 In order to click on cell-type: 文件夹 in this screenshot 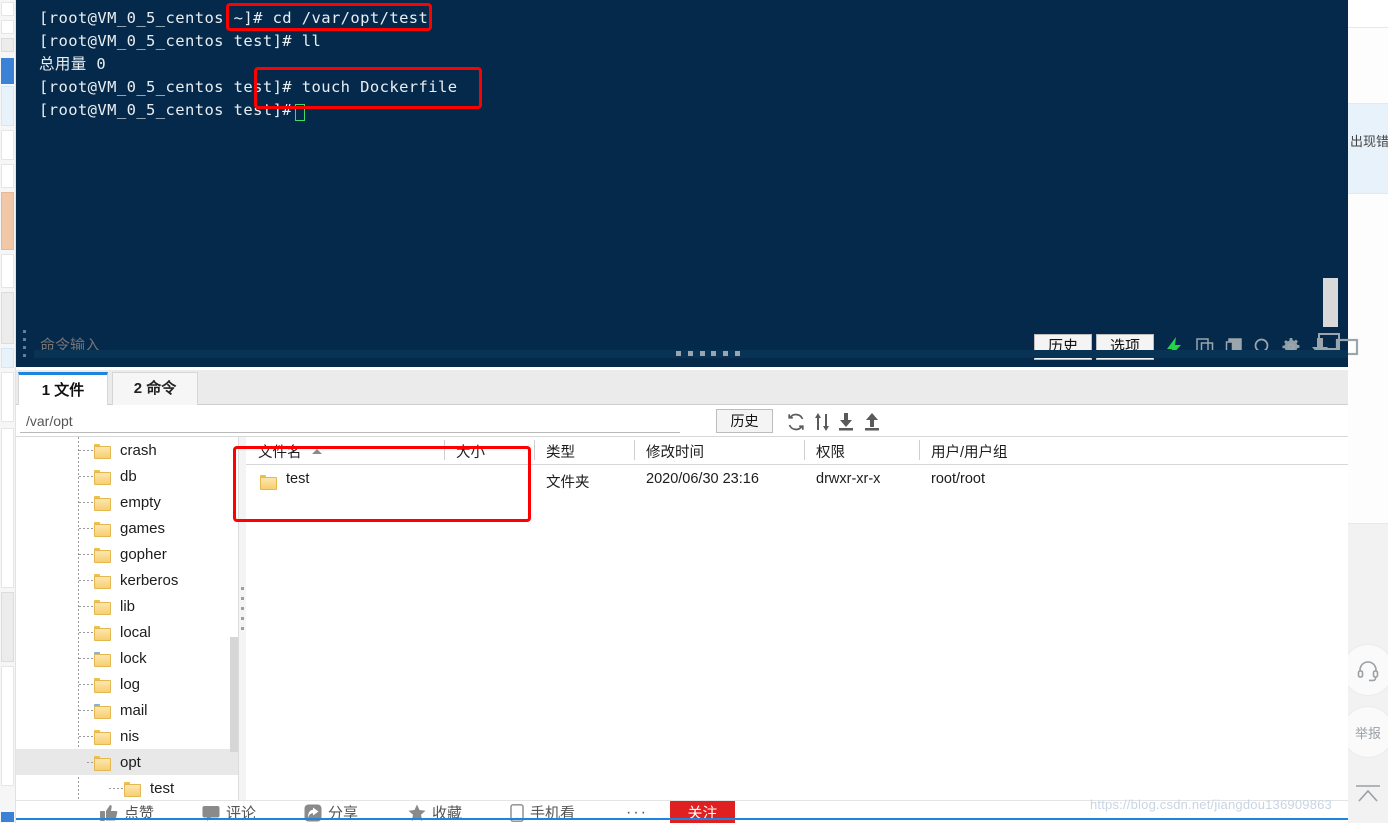, I will do `click(568, 483)`.